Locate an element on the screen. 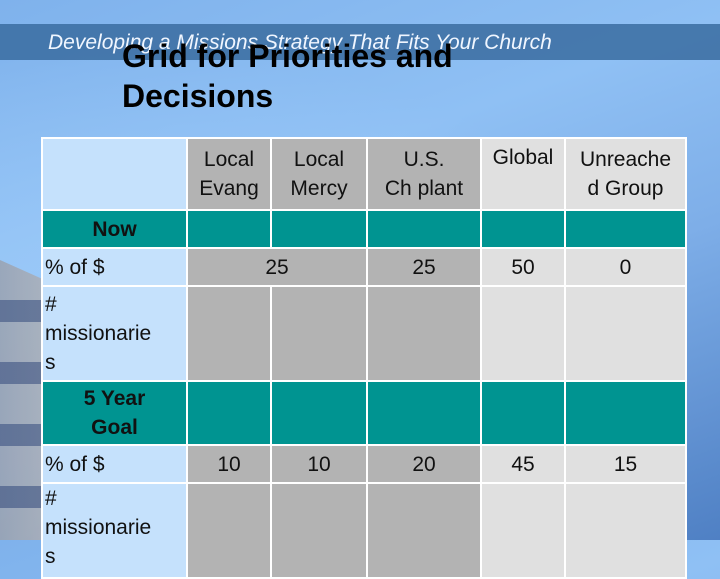 Image resolution: width=720 pixels, height=579 pixels. col-header-unreached: Unreache d Group is located at coordinates (625, 174).